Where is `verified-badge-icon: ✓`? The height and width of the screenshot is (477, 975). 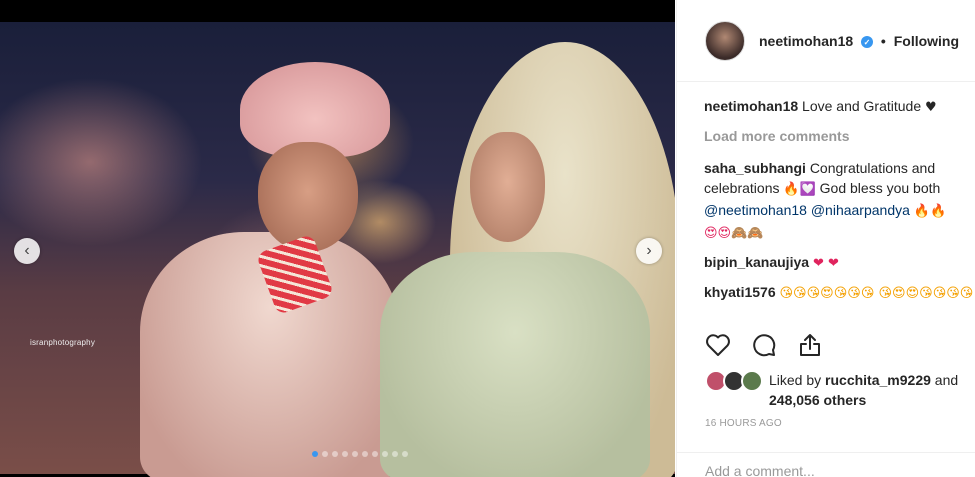 verified-badge-icon: ✓ is located at coordinates (867, 42).